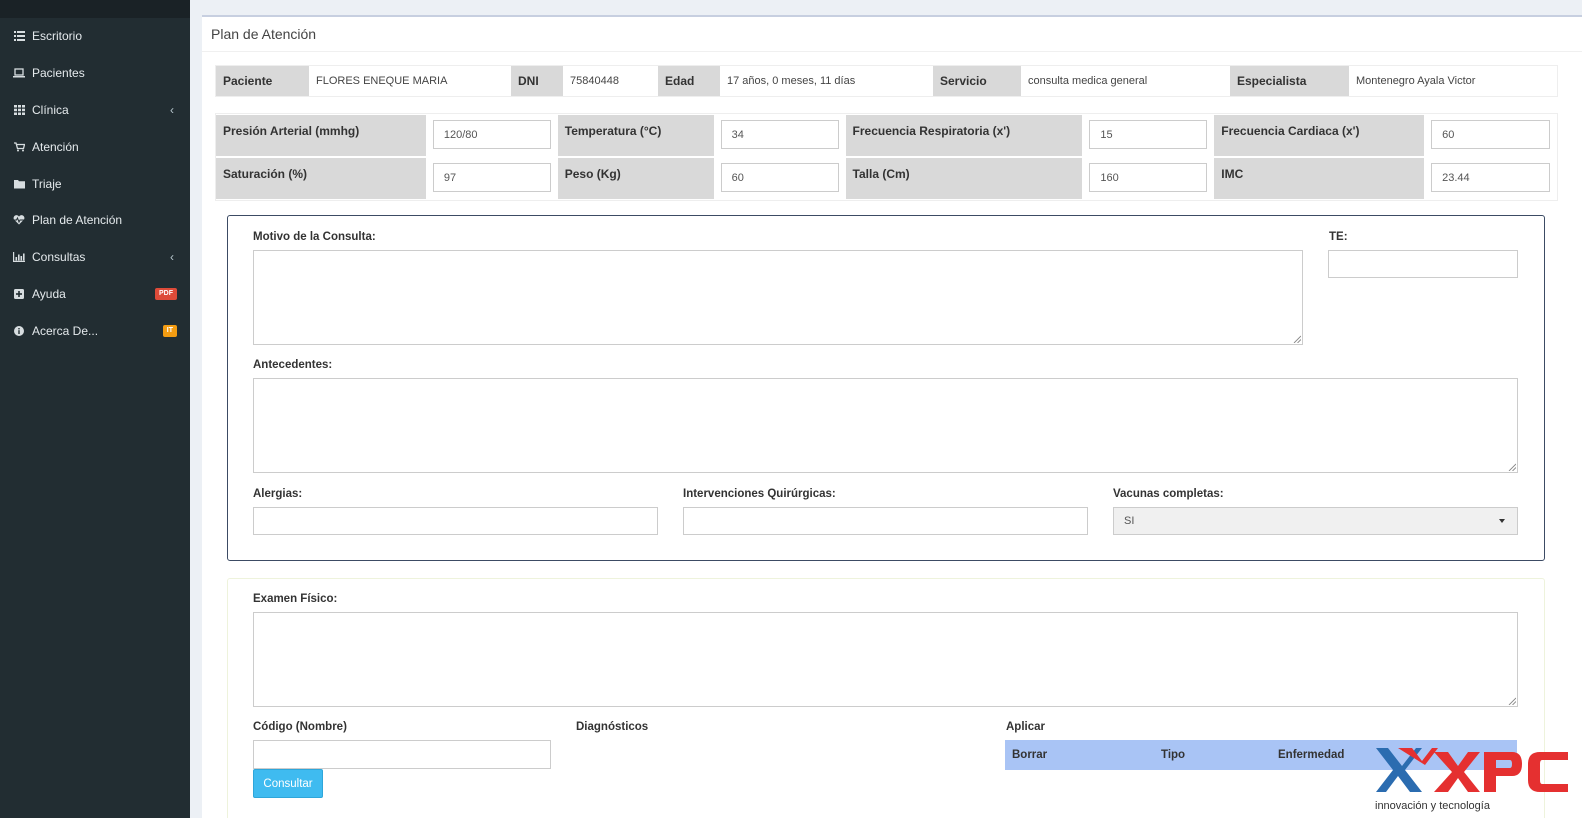 This screenshot has width=1582, height=818. What do you see at coordinates (612, 727) in the screenshot?
I see `diagnosticos-label: Diagnósticos` at bounding box center [612, 727].